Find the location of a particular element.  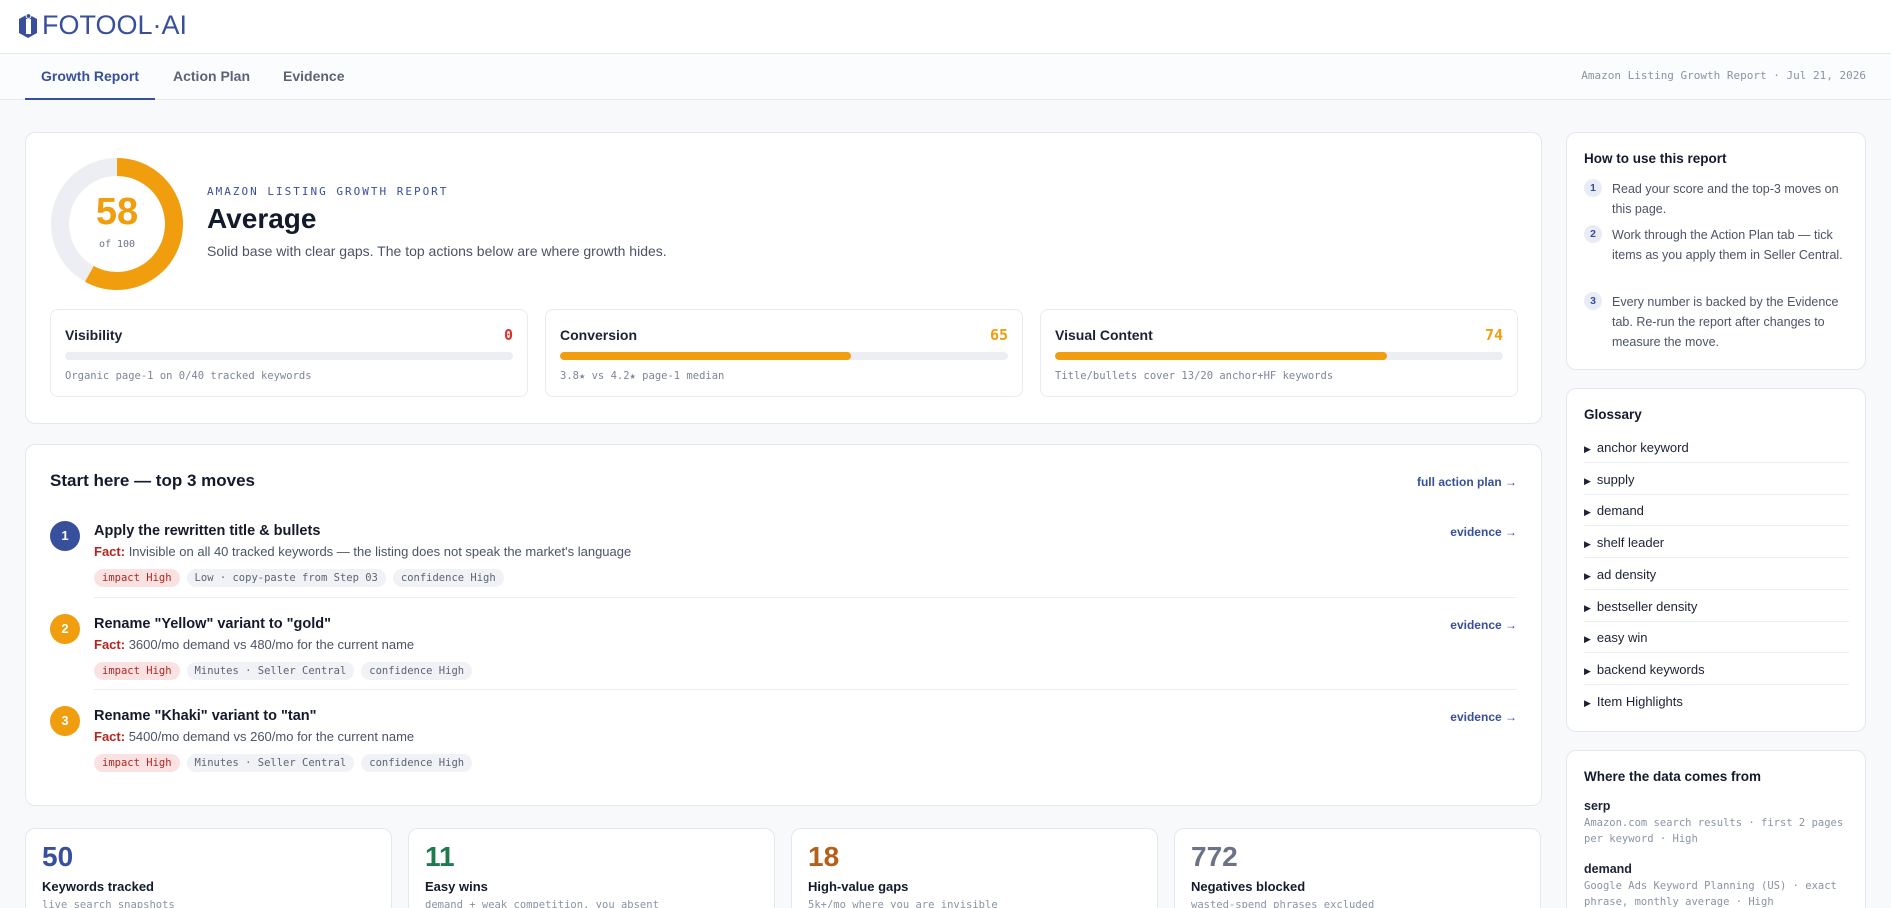

glossary-term: demand is located at coordinates (1620, 510).